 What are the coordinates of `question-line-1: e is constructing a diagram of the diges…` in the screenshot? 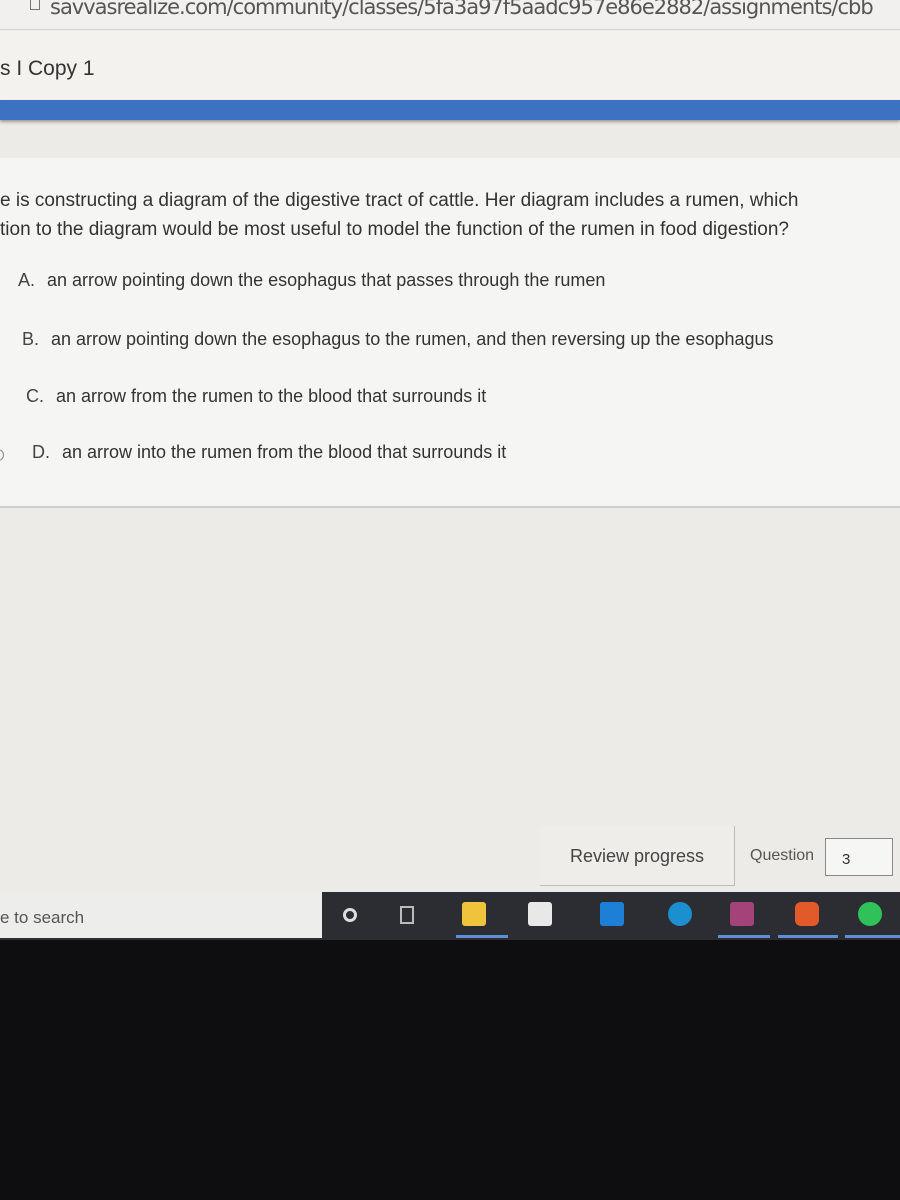 It's located at (399, 200).